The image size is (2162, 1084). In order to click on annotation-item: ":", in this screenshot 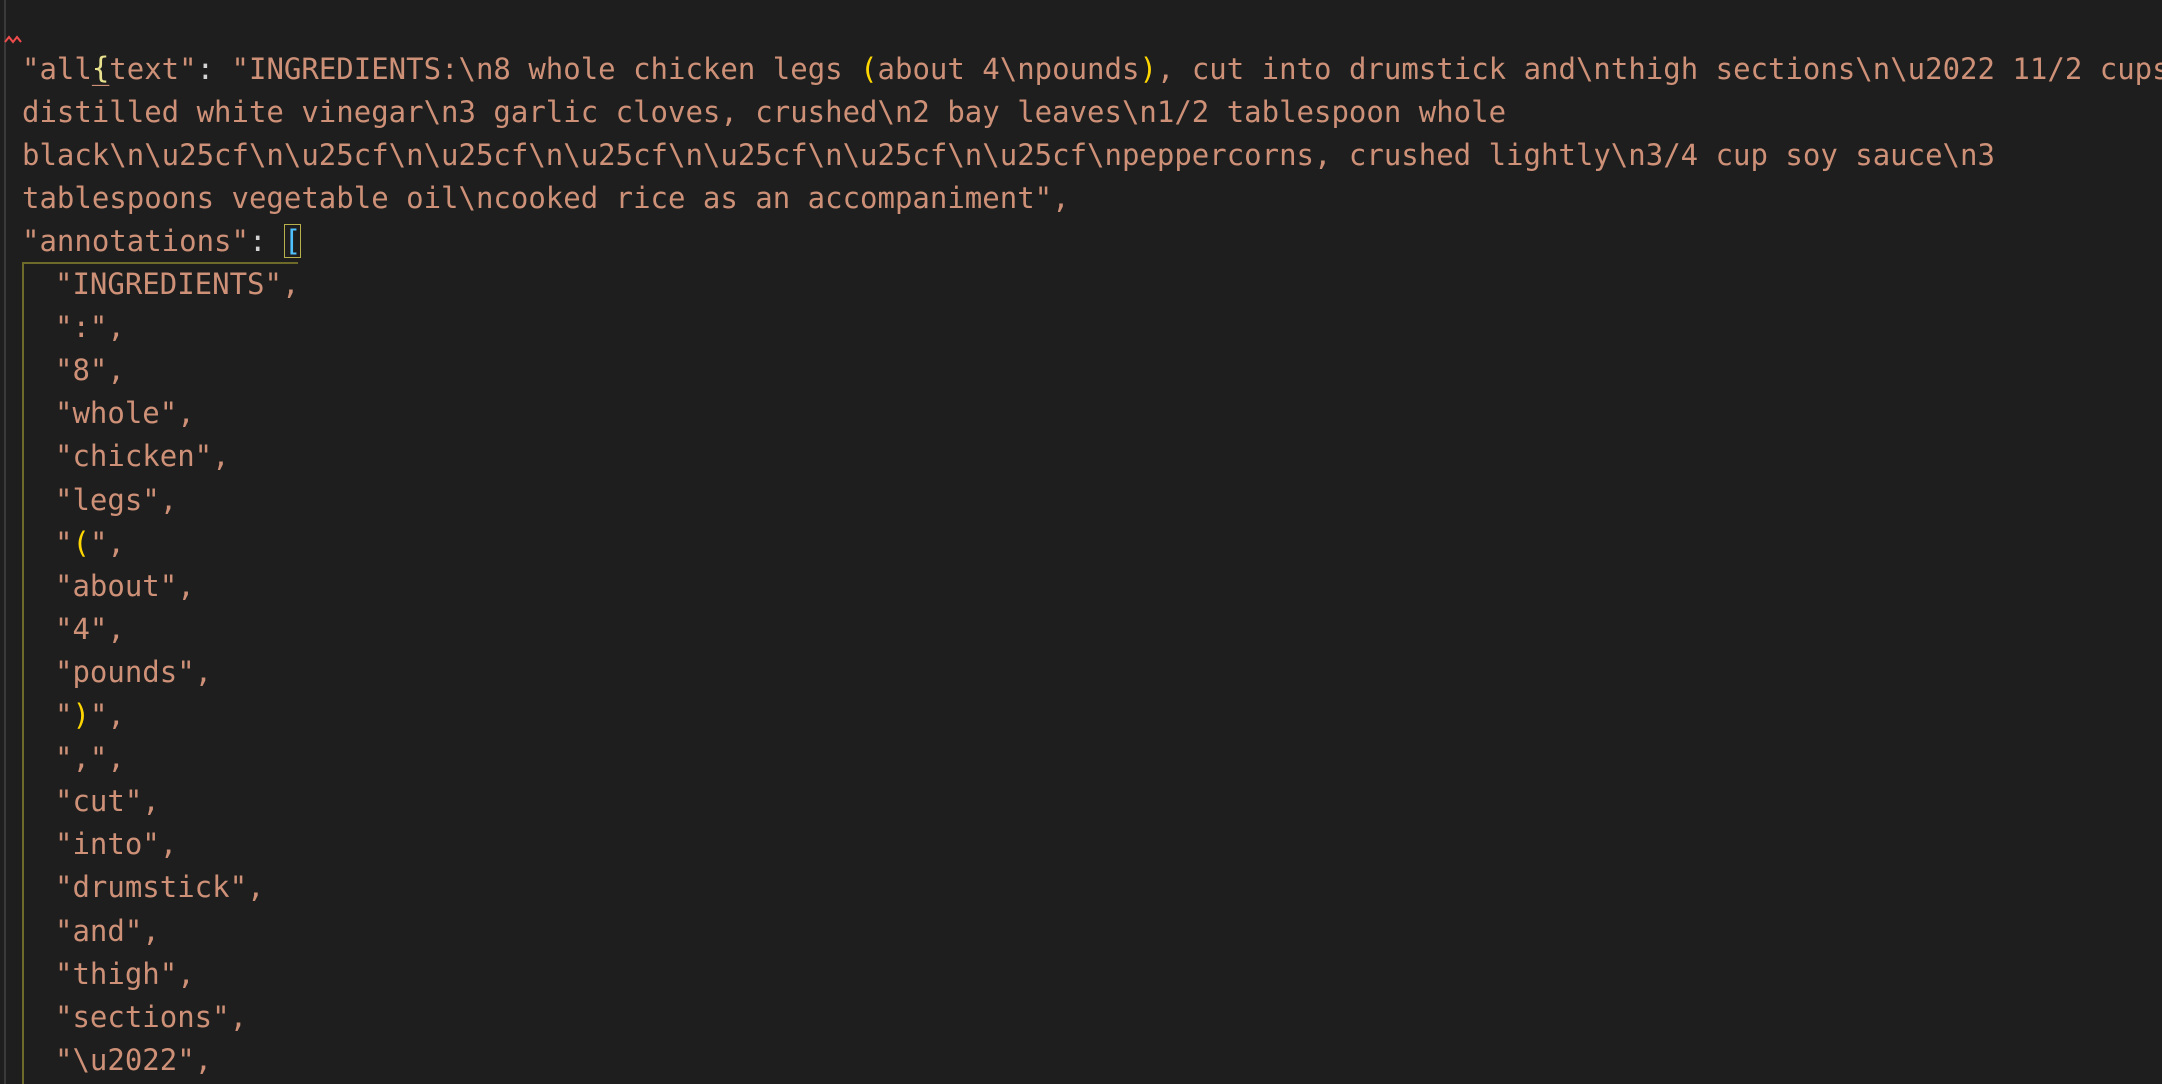, I will do `click(90, 327)`.